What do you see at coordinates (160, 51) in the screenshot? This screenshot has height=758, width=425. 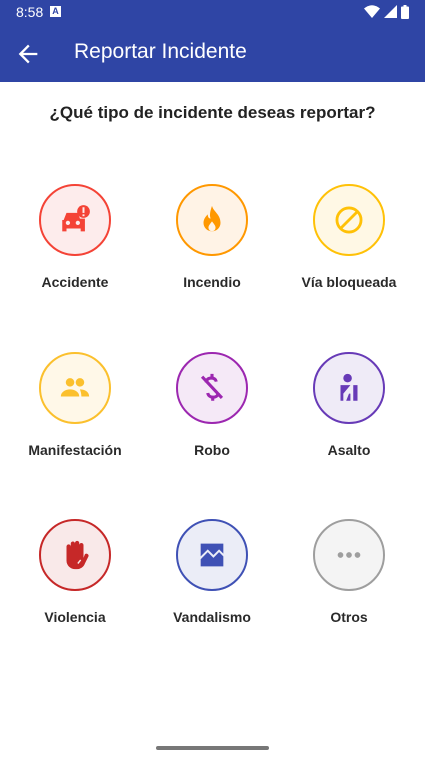 I see `page-title: Reportar Incidente` at bounding box center [160, 51].